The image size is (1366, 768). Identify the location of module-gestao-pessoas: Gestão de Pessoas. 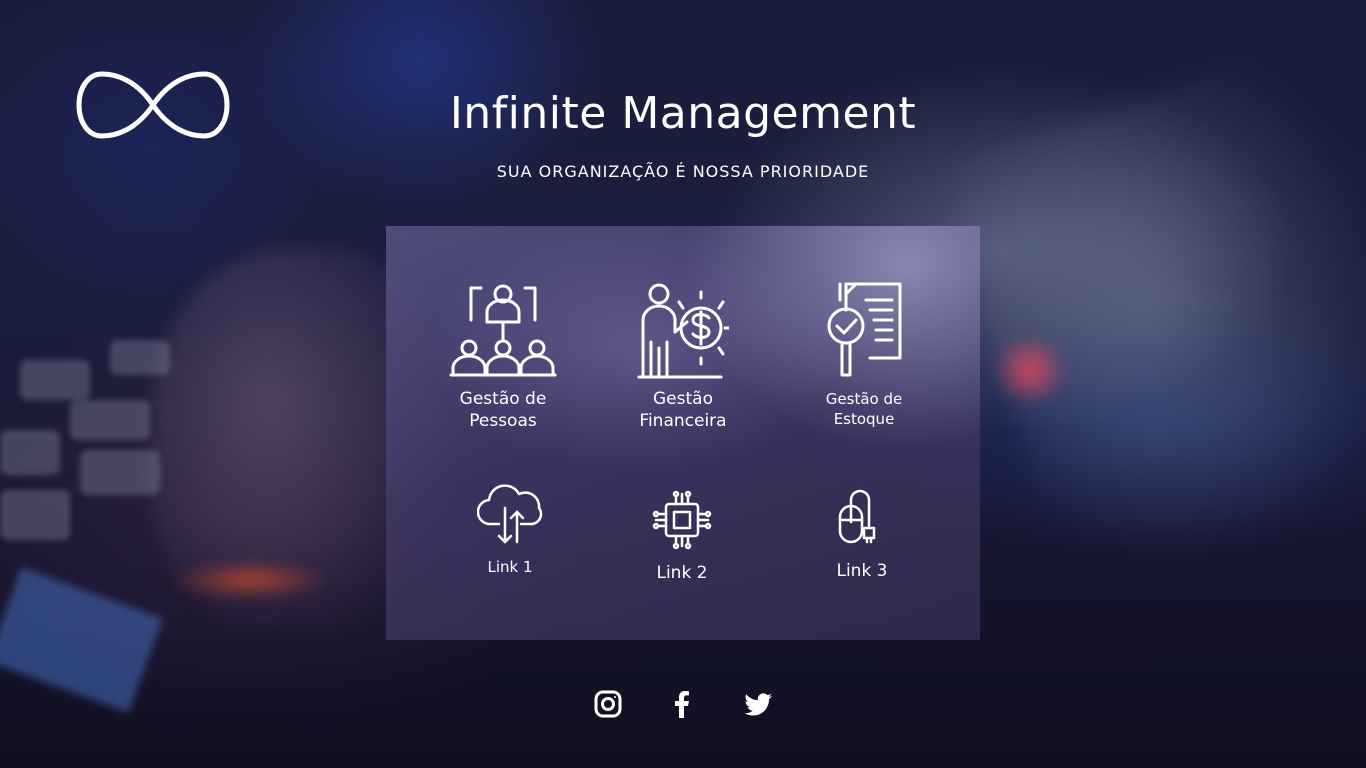
(503, 357).